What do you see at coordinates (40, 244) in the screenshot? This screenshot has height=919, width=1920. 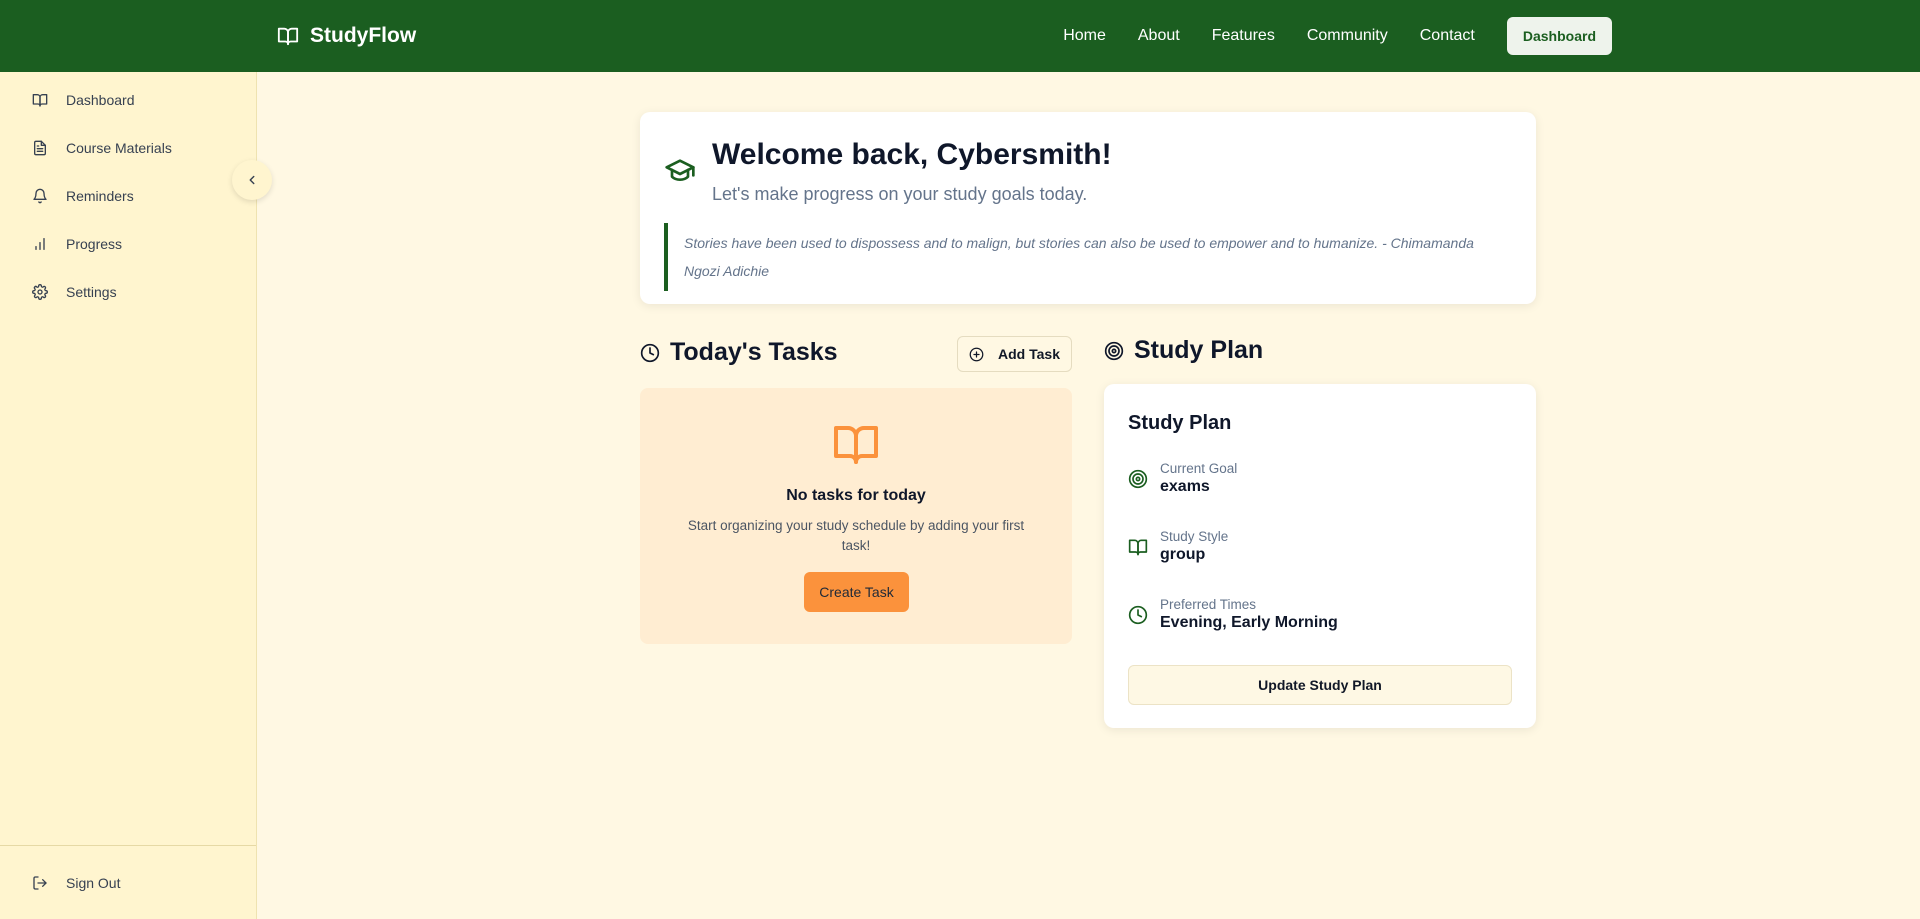 I see `bar-chart-icon` at bounding box center [40, 244].